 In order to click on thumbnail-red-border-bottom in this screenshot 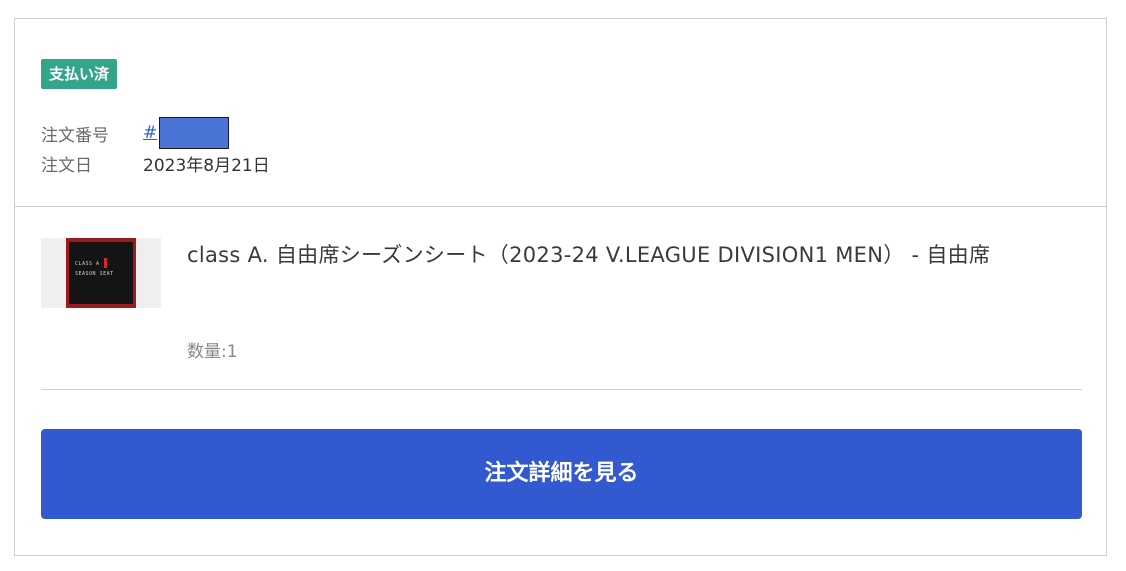, I will do `click(101, 306)`.